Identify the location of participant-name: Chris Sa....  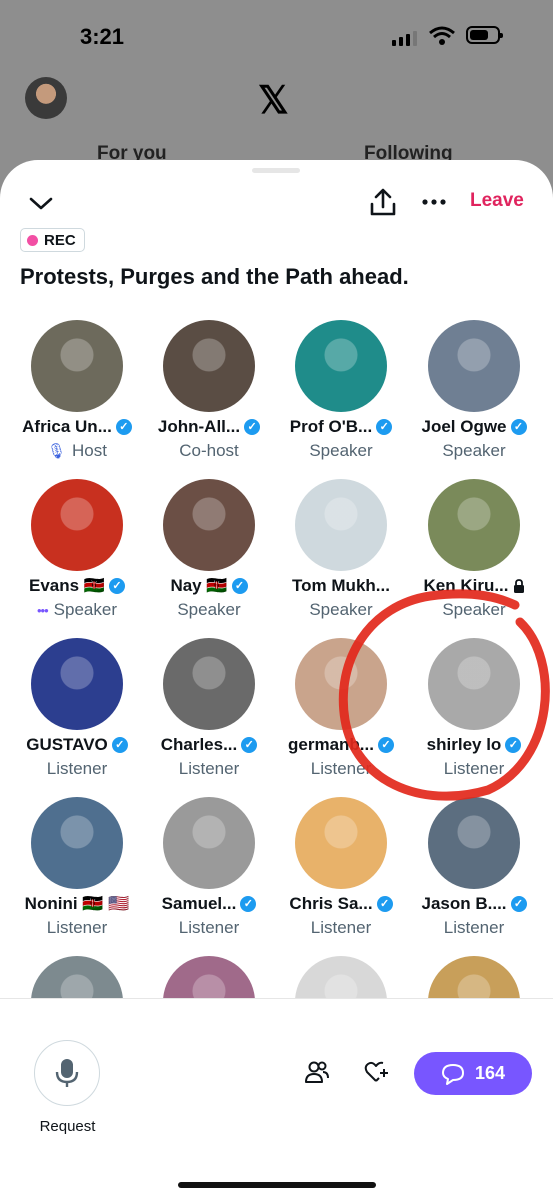
(331, 903).